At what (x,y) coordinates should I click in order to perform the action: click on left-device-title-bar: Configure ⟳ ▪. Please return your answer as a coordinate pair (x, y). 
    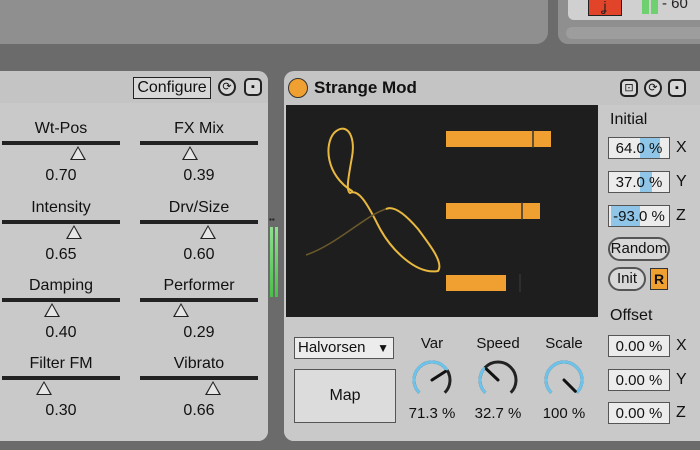
    Looking at the image, I should click on (134, 87).